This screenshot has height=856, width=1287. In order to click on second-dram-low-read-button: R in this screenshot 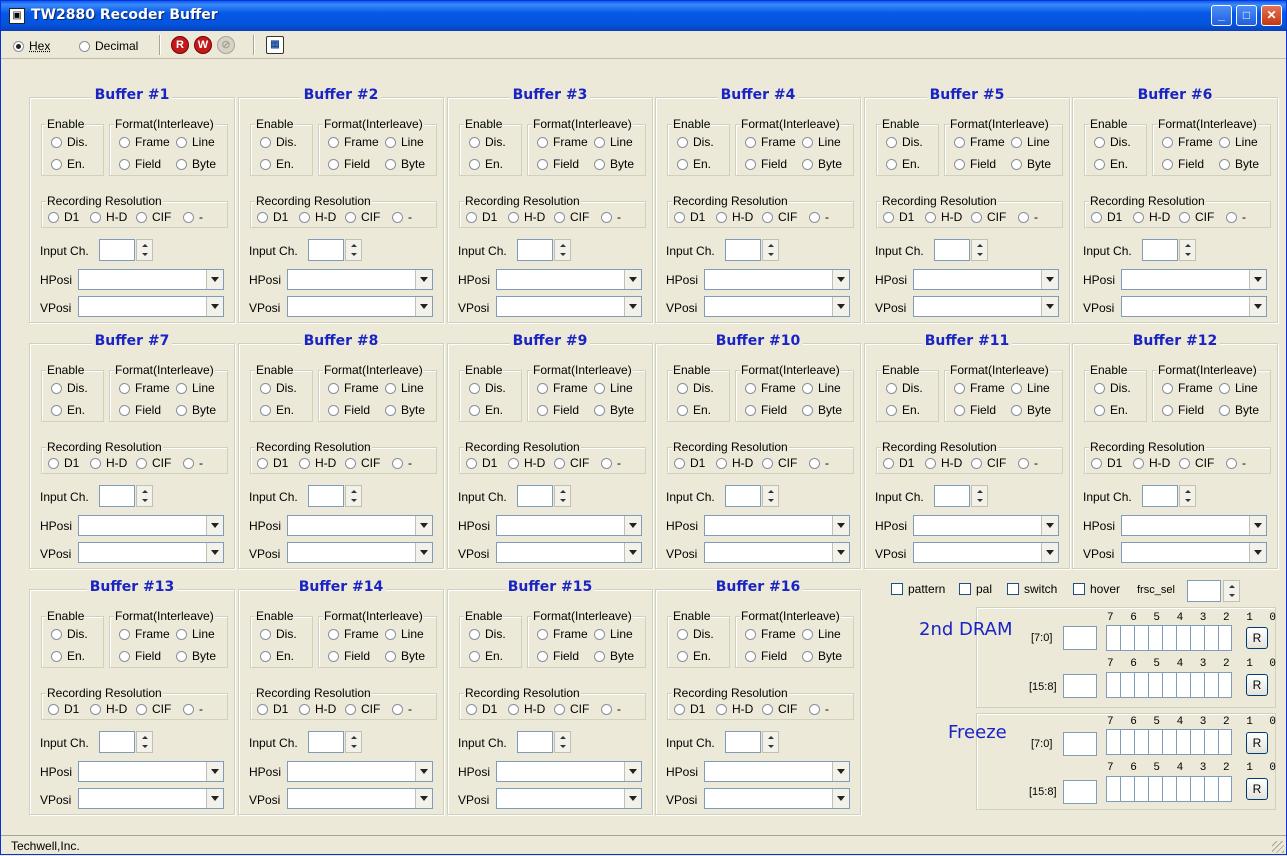, I will do `click(1257, 638)`.